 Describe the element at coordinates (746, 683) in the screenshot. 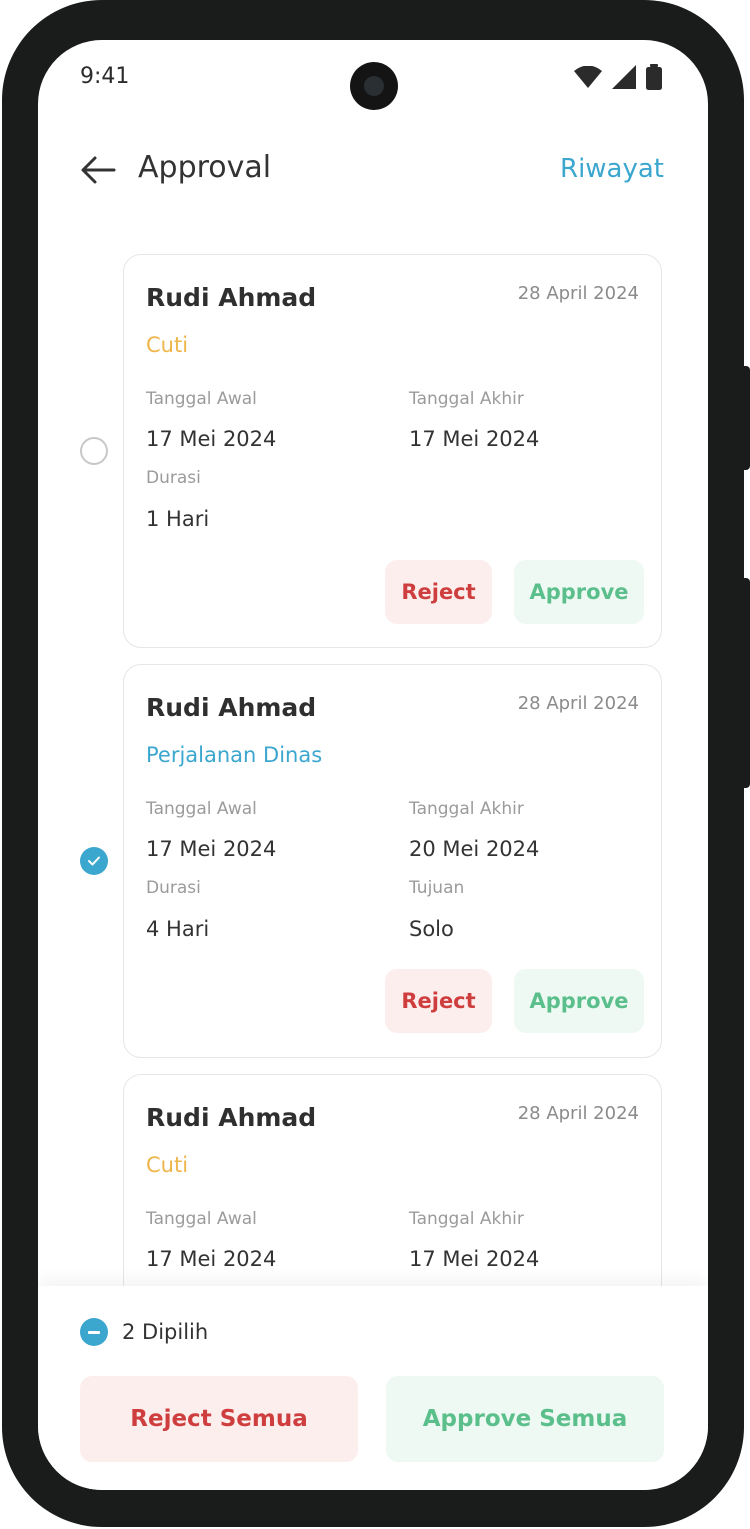

I see `power-button` at that location.